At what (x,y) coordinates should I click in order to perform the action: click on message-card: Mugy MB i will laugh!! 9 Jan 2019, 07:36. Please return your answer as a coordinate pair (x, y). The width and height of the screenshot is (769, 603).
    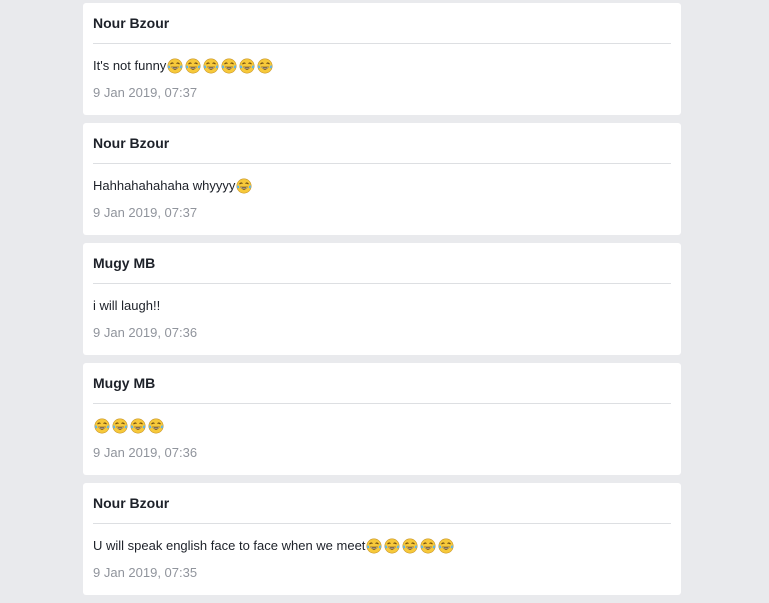
    Looking at the image, I should click on (382, 299).